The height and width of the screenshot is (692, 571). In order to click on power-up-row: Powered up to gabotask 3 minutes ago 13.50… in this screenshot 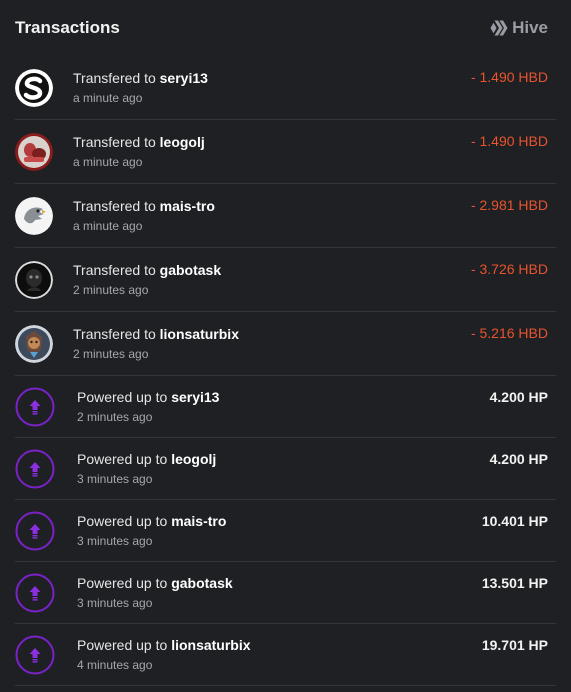, I will do `click(285, 593)`.